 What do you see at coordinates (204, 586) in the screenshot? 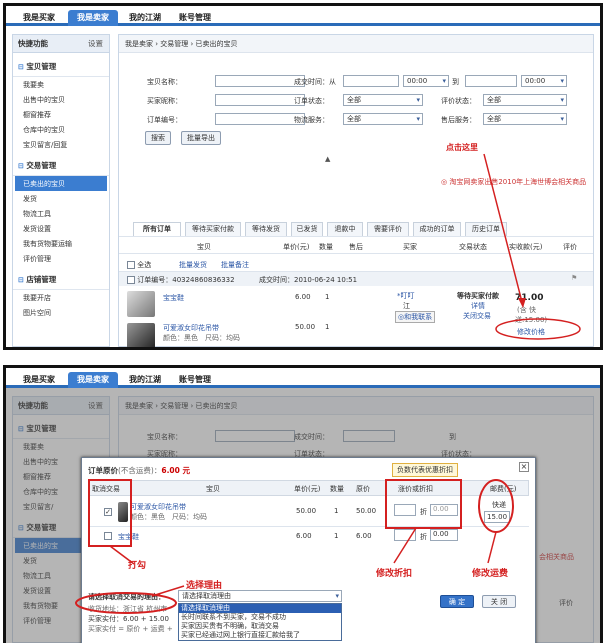
I see `annotation-select-reason: 选择理由` at bounding box center [204, 586].